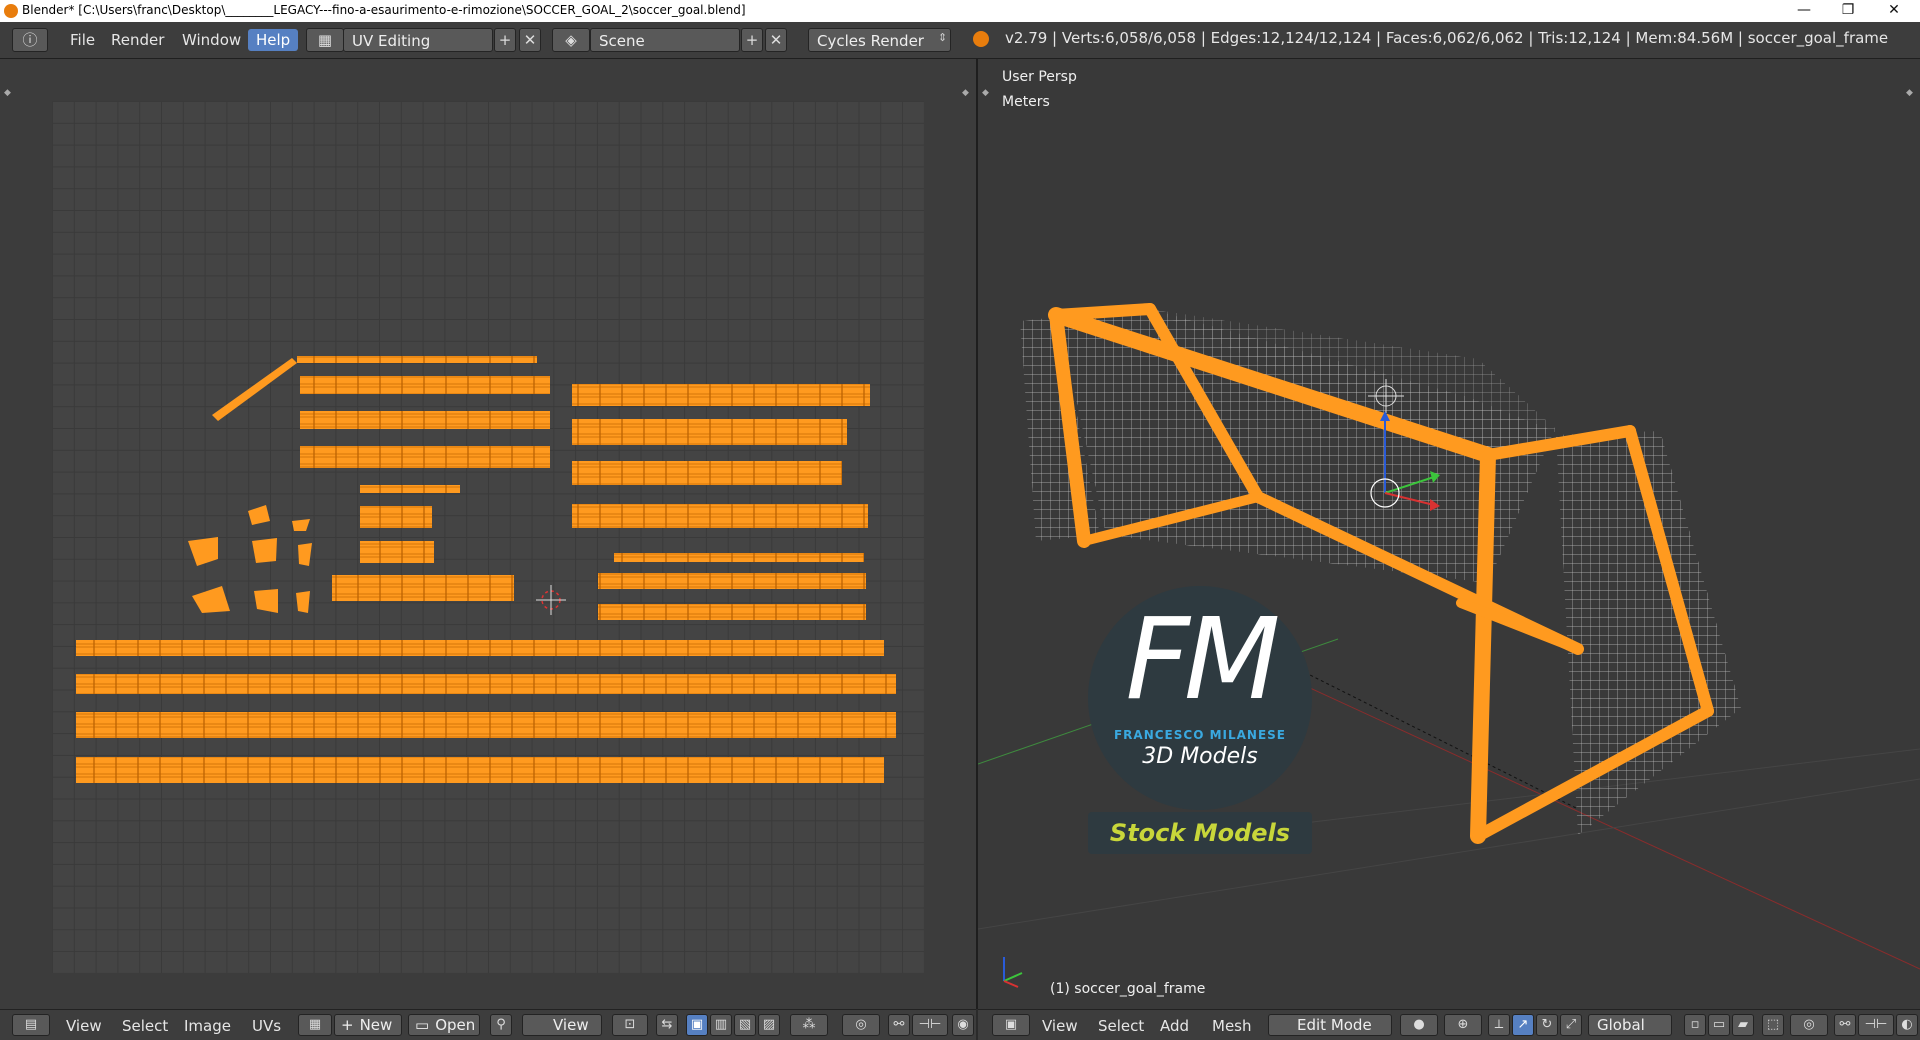 This screenshot has height=1040, width=1920. What do you see at coordinates (137, 40) in the screenshot?
I see `menu-render: Render` at bounding box center [137, 40].